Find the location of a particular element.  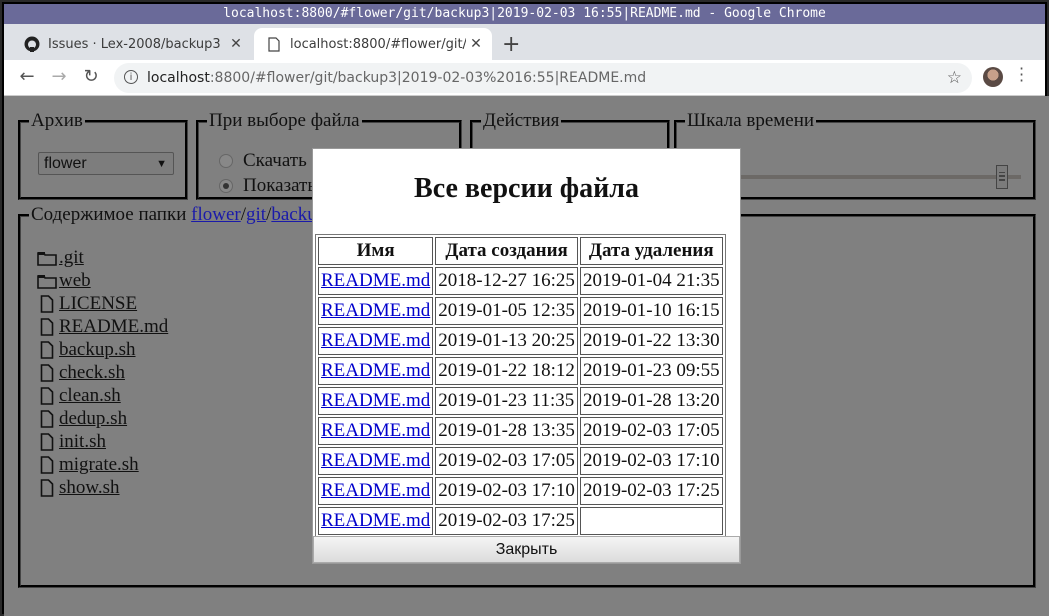

list-item: clean.sh is located at coordinates (102, 395).